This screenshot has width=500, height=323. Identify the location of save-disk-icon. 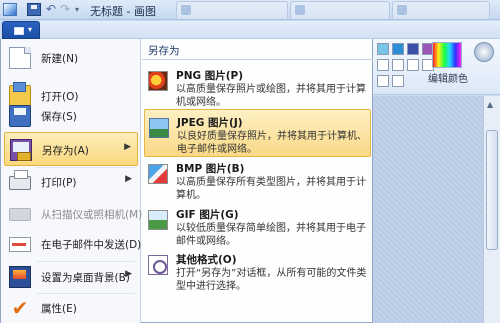
(20, 116).